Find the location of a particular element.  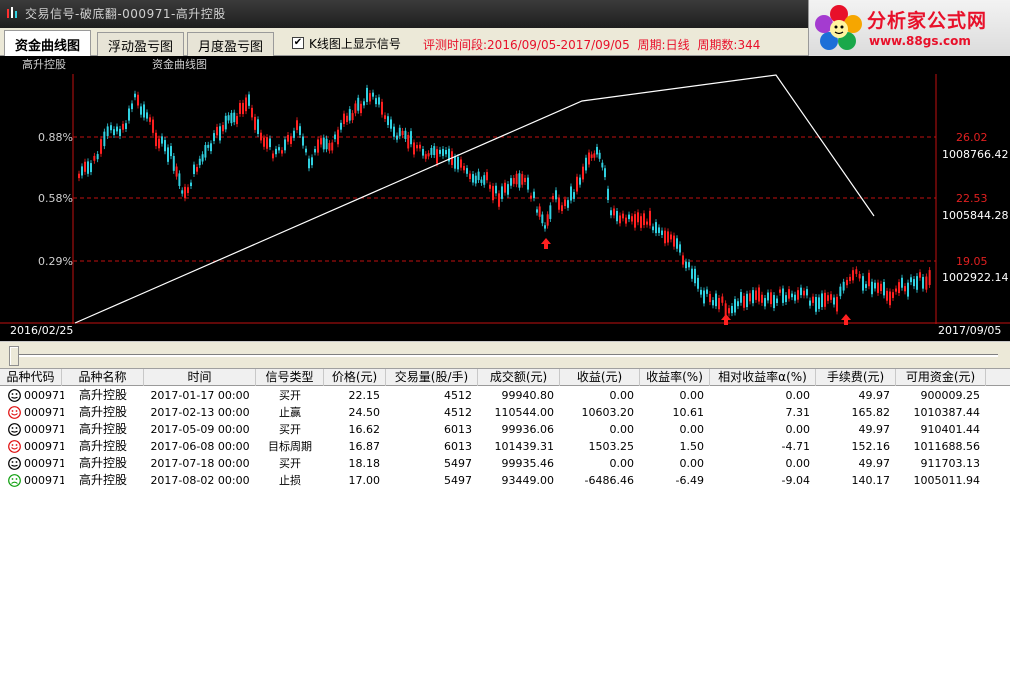

column-header-fee: 手续费(元) is located at coordinates (856, 377).